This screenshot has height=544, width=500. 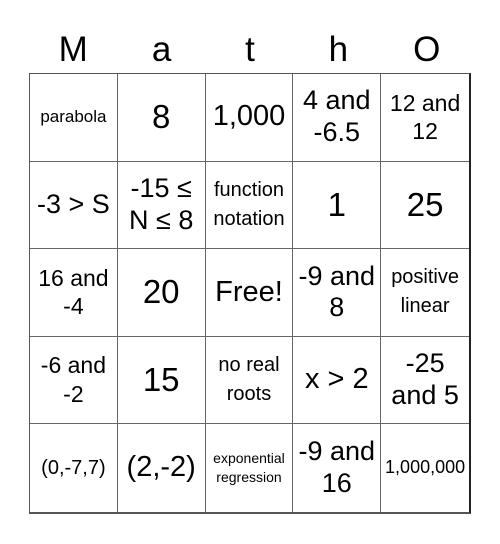 I want to click on cell-text: 1,000,000, so click(x=425, y=467).